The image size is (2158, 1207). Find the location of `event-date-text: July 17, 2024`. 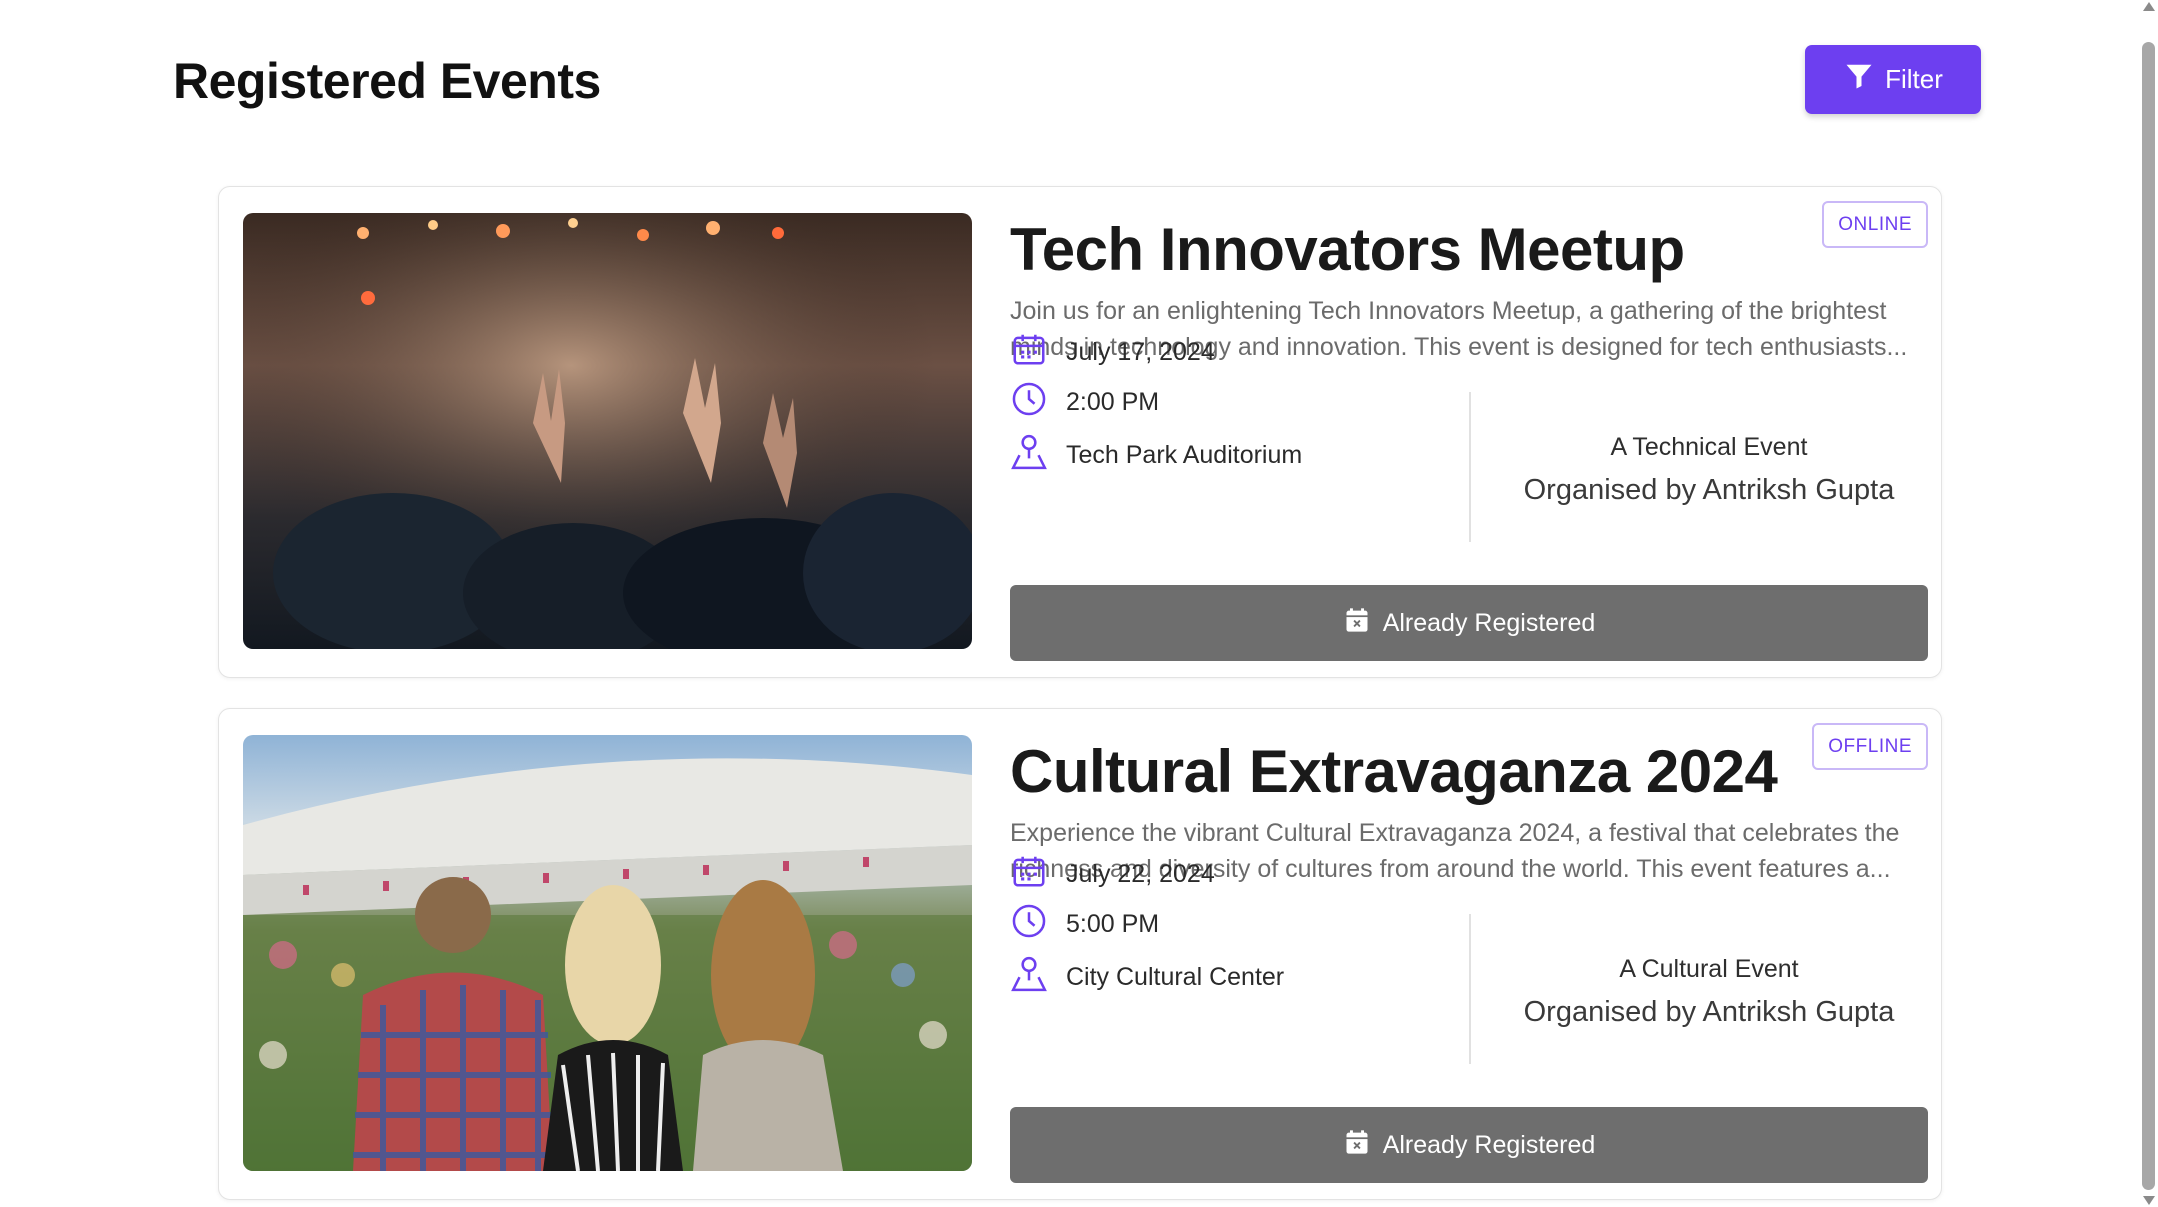

event-date-text: July 17, 2024 is located at coordinates (1140, 352).